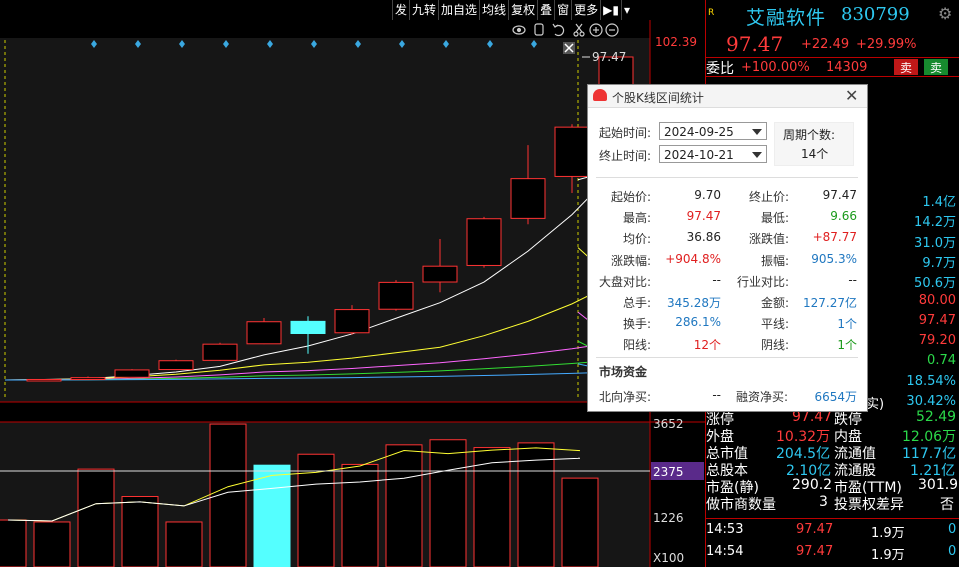 This screenshot has height=567, width=959. What do you see at coordinates (869, 505) in the screenshot?
I see `voting-diff-label: 投票权差异` at bounding box center [869, 505].